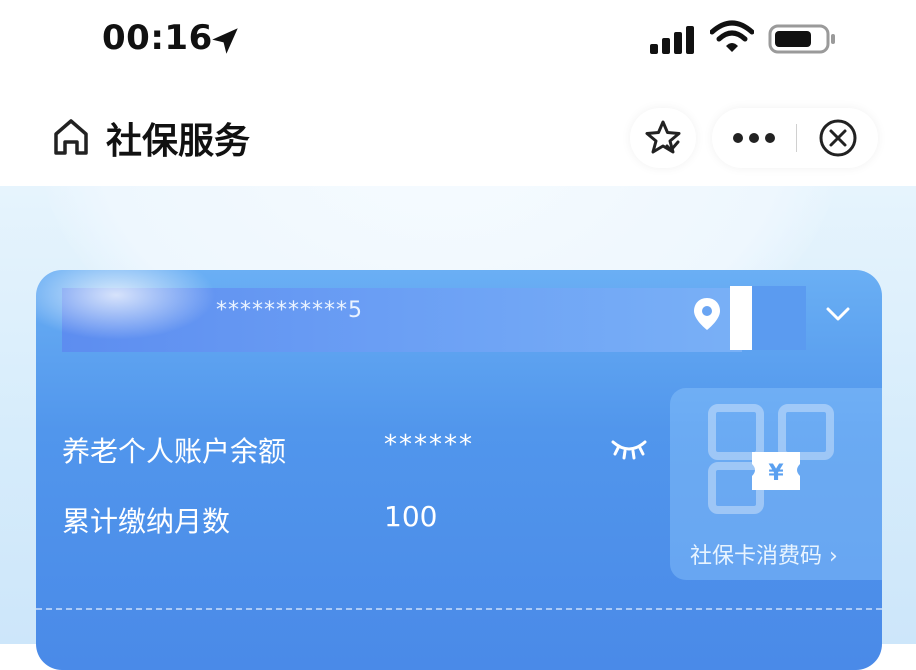  I want to click on signal-icon, so click(672, 40).